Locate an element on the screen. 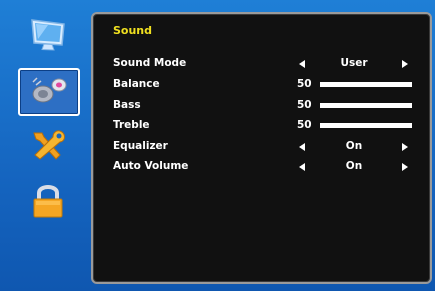 The image size is (435, 291). setting-label: Bass is located at coordinates (127, 105).